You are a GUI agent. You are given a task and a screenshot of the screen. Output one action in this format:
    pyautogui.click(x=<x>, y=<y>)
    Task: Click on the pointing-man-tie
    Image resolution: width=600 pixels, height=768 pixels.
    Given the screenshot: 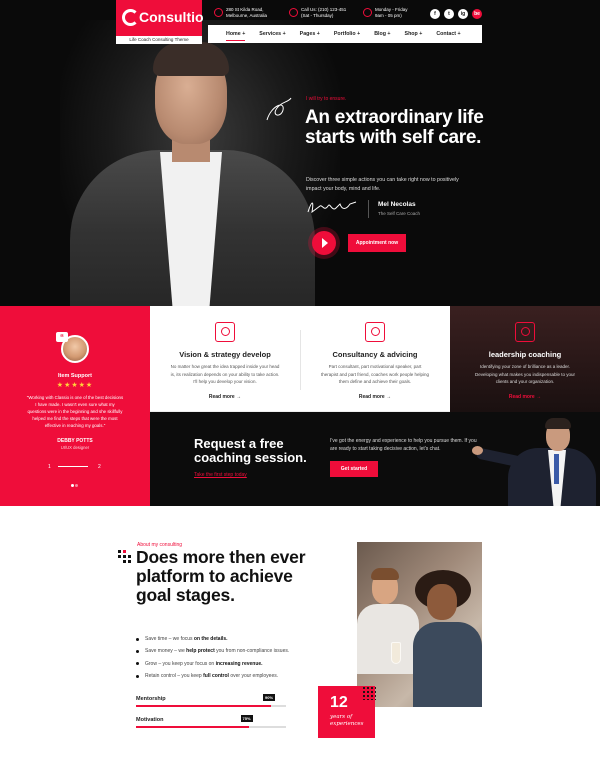 What is the action you would take?
    pyautogui.click(x=556, y=469)
    